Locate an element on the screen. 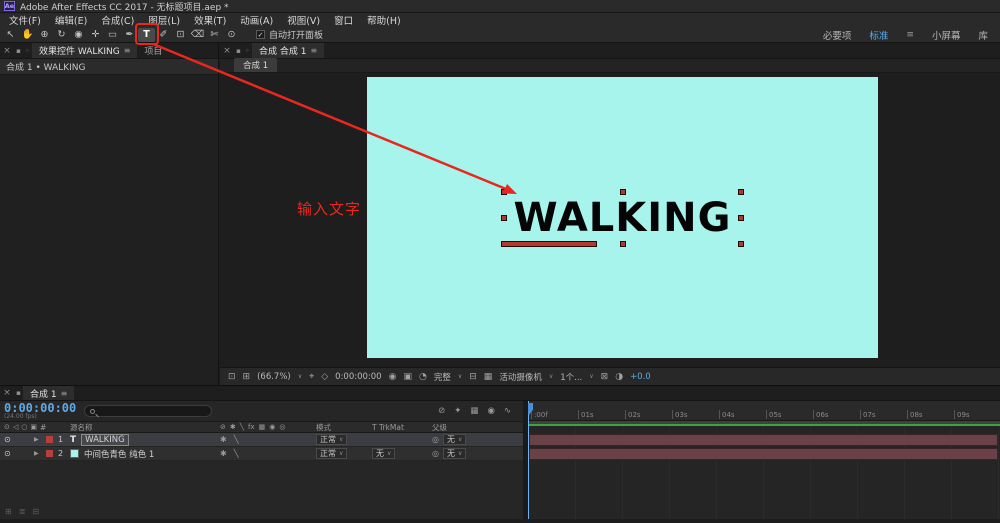  column-source-name: 源名称 is located at coordinates (145, 427).